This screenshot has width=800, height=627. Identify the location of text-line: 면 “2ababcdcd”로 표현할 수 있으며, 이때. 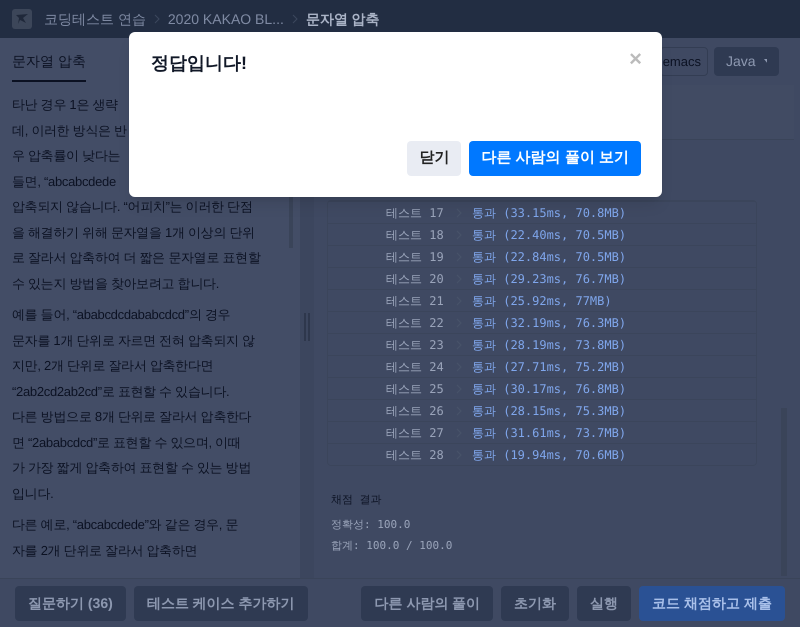
(126, 443).